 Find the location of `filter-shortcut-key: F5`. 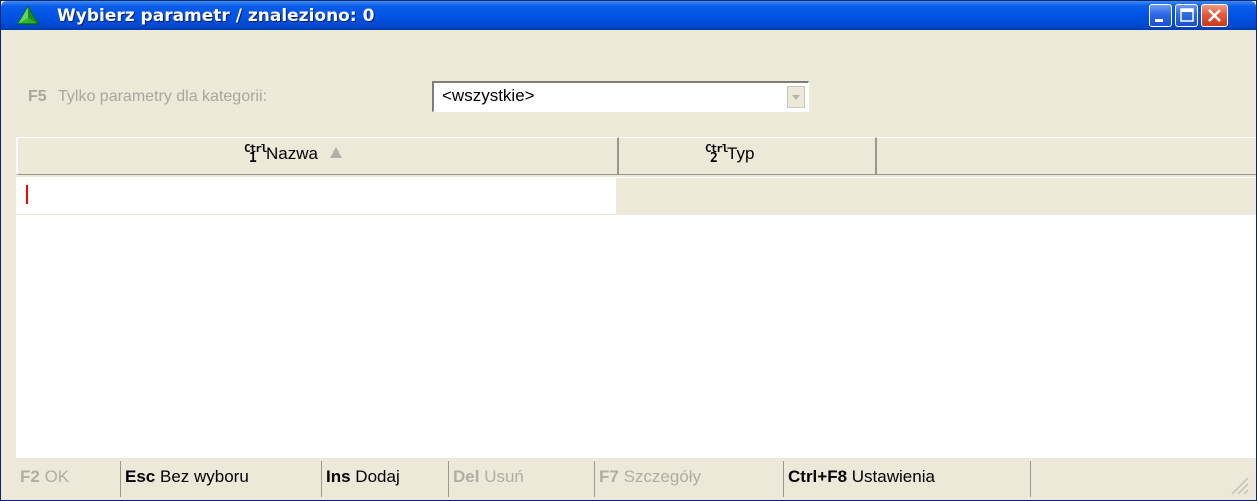

filter-shortcut-key: F5 is located at coordinates (37, 96).